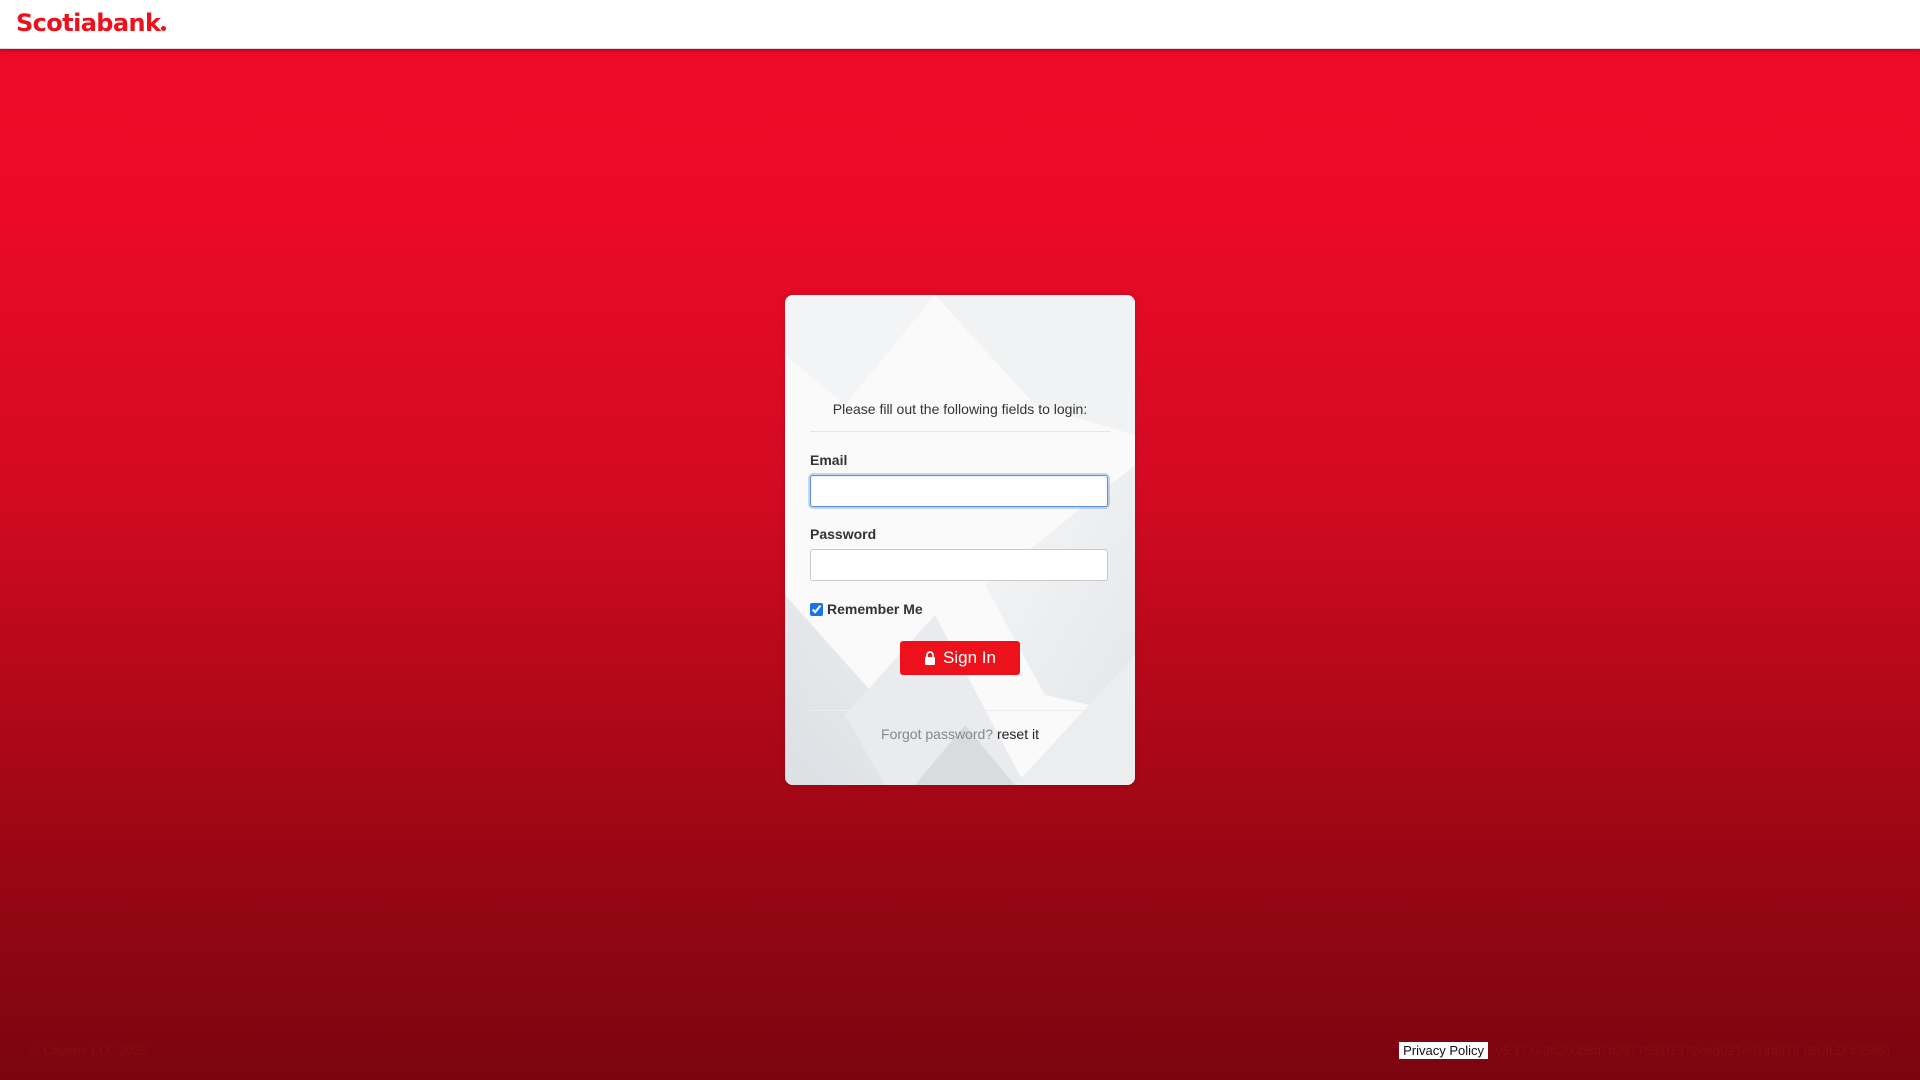  I want to click on reset-password-link: reset it, so click(1018, 734).